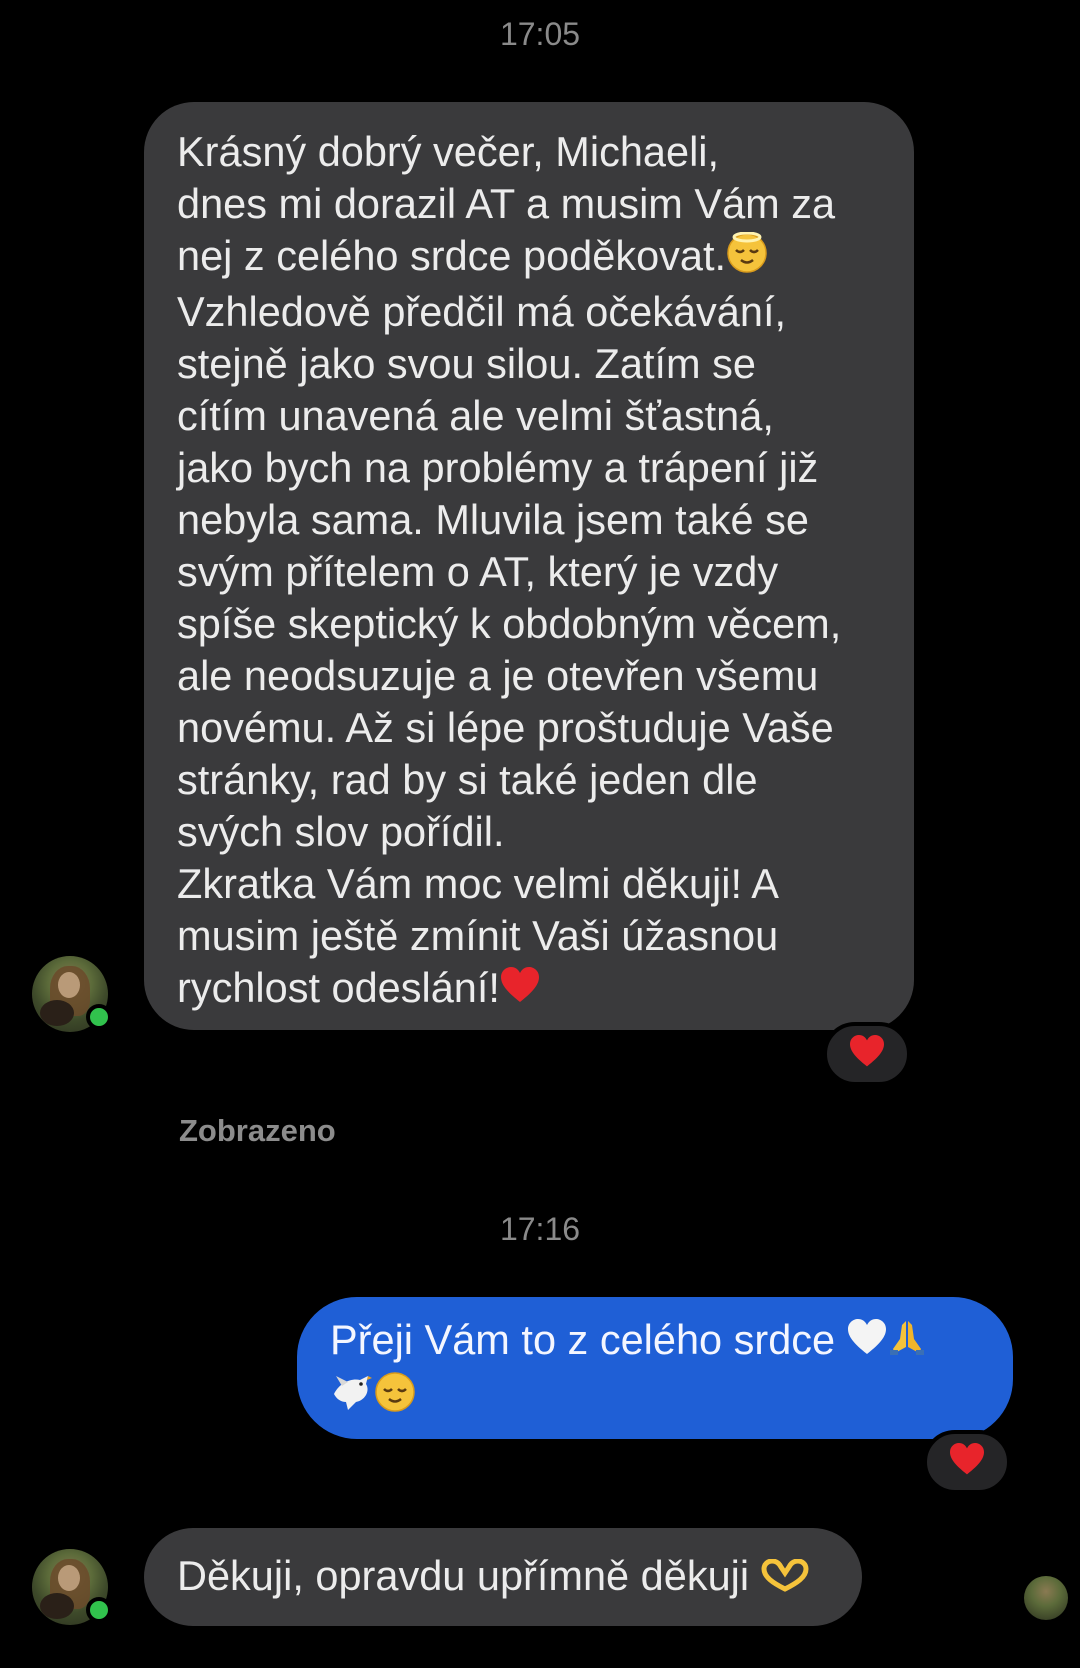 Image resolution: width=1080 pixels, height=1668 pixels. Describe the element at coordinates (907, 1343) in the screenshot. I see `folded-hands-emoji-icon` at that location.